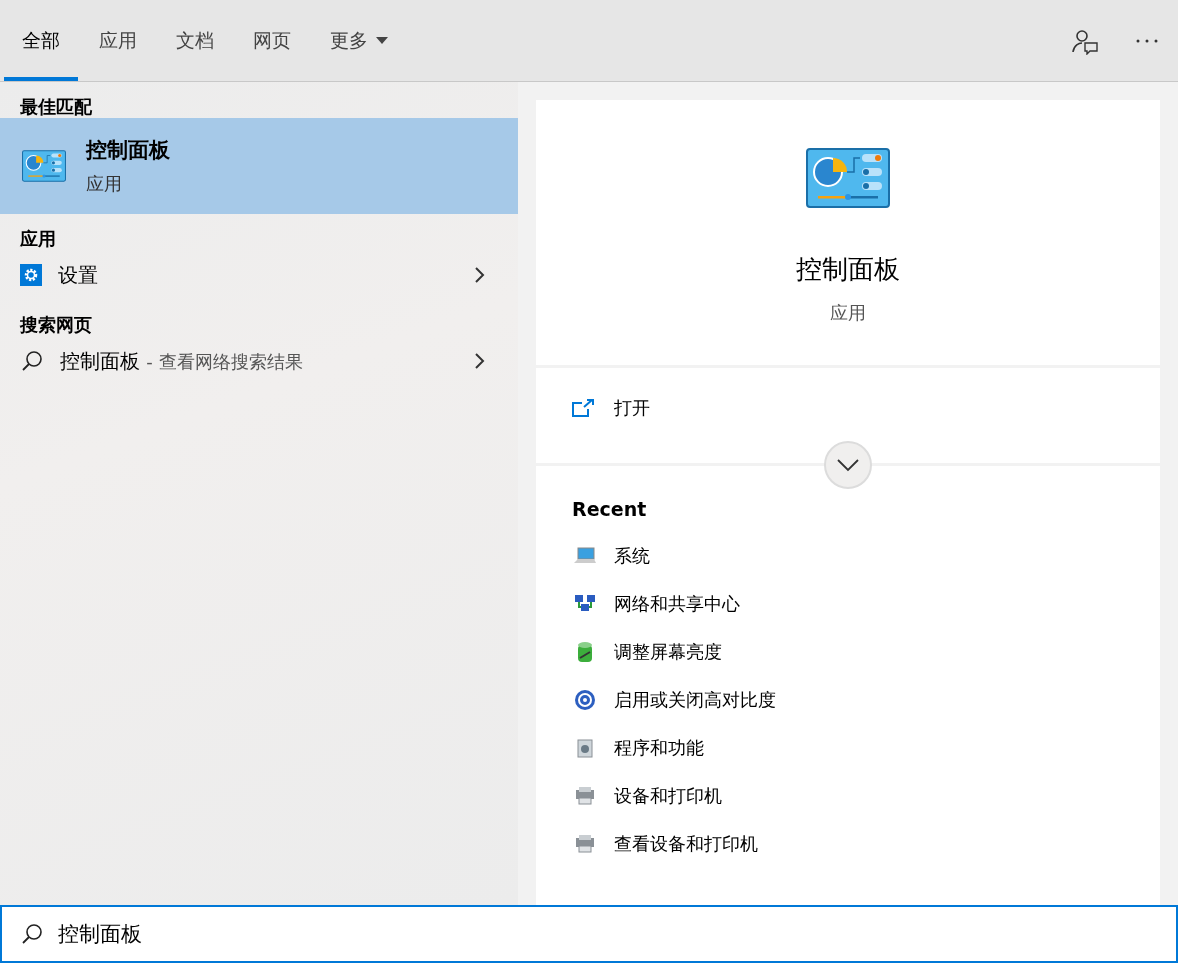 This screenshot has width=1178, height=963. I want to click on item-title: 控制面板 - 查看网络搜索结果, so click(182, 361).